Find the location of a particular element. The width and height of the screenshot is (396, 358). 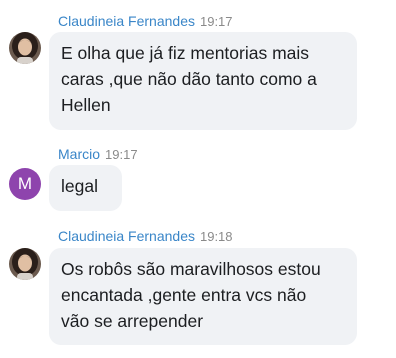

user-avatar-initial: M is located at coordinates (25, 184).